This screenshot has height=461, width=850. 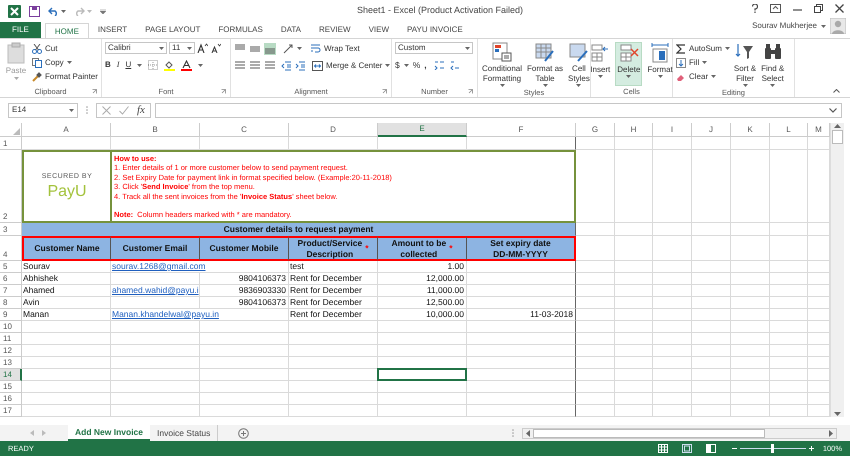 What do you see at coordinates (244, 303) in the screenshot?
I see `spreadsheet-cell: 9804106373` at bounding box center [244, 303].